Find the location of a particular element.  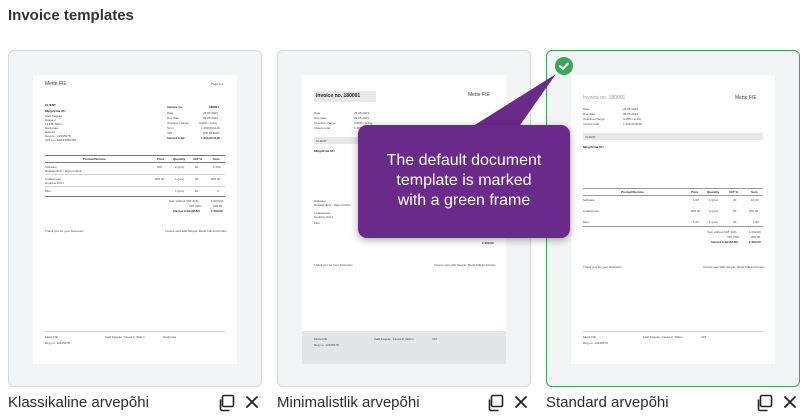

check-icon is located at coordinates (564, 66).